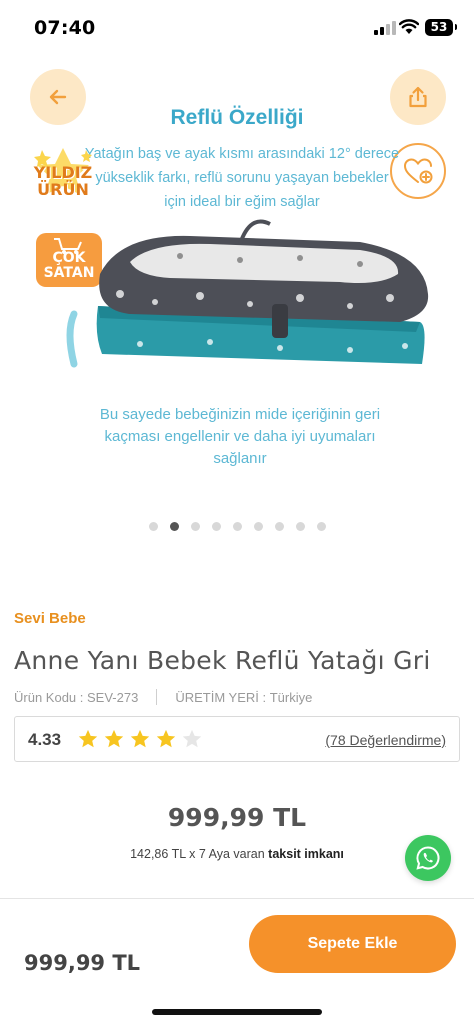  Describe the element at coordinates (237, 1012) in the screenshot. I see `home-indicator` at that location.